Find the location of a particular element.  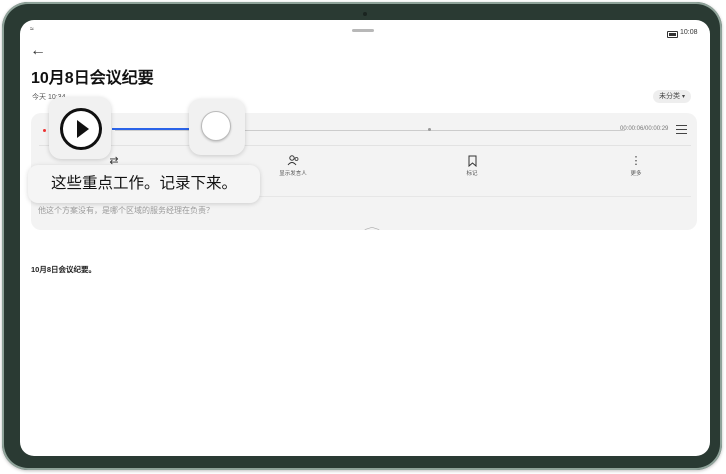

caption-bubble: 这些重点工作。记录下来。 is located at coordinates (144, 184).